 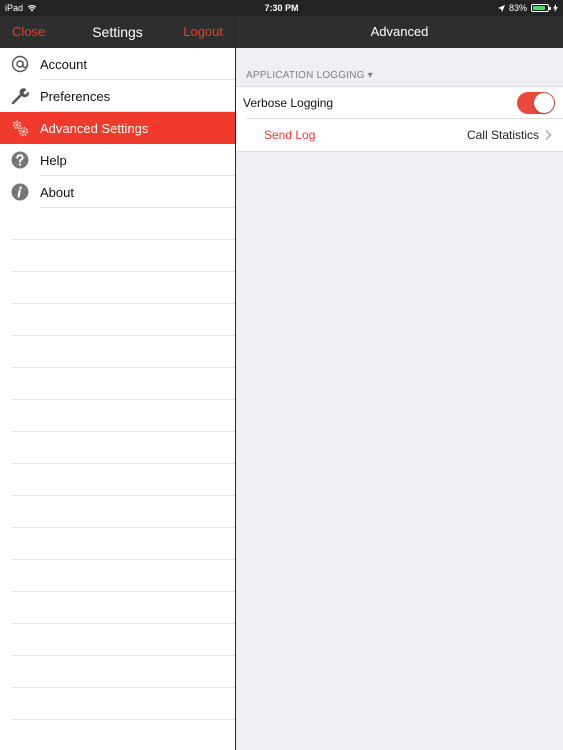 I want to click on location-arrow-icon, so click(x=501, y=8).